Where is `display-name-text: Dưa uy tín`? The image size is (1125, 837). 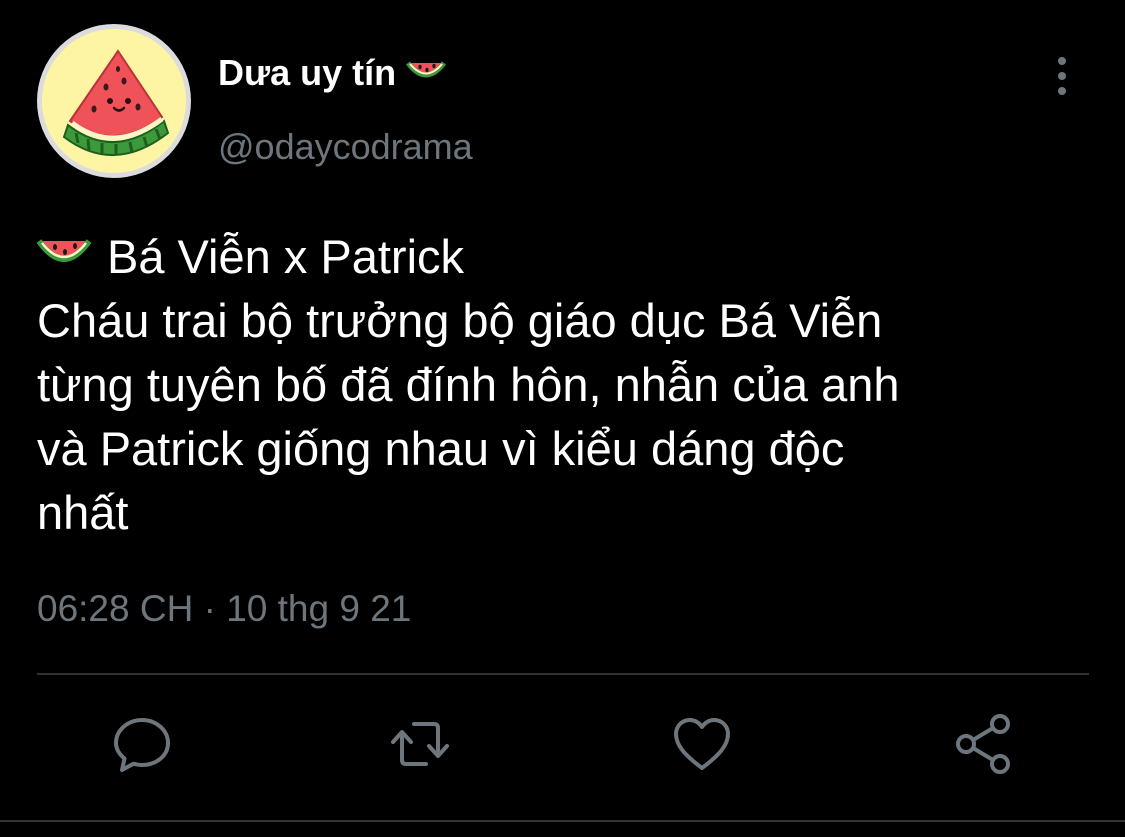
display-name-text: Dưa uy tín is located at coordinates (307, 72).